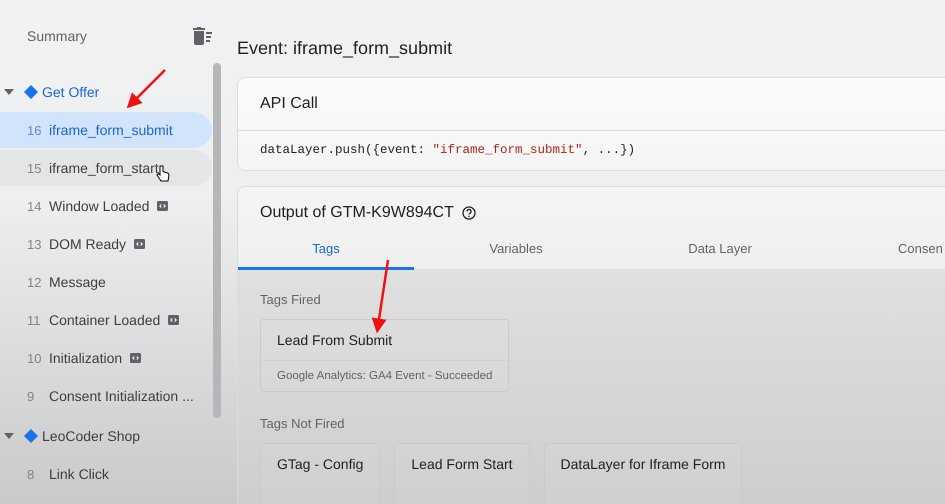 This screenshot has width=945, height=504. Describe the element at coordinates (106, 168) in the screenshot. I see `event-item: 15 iframe_form_start` at that location.